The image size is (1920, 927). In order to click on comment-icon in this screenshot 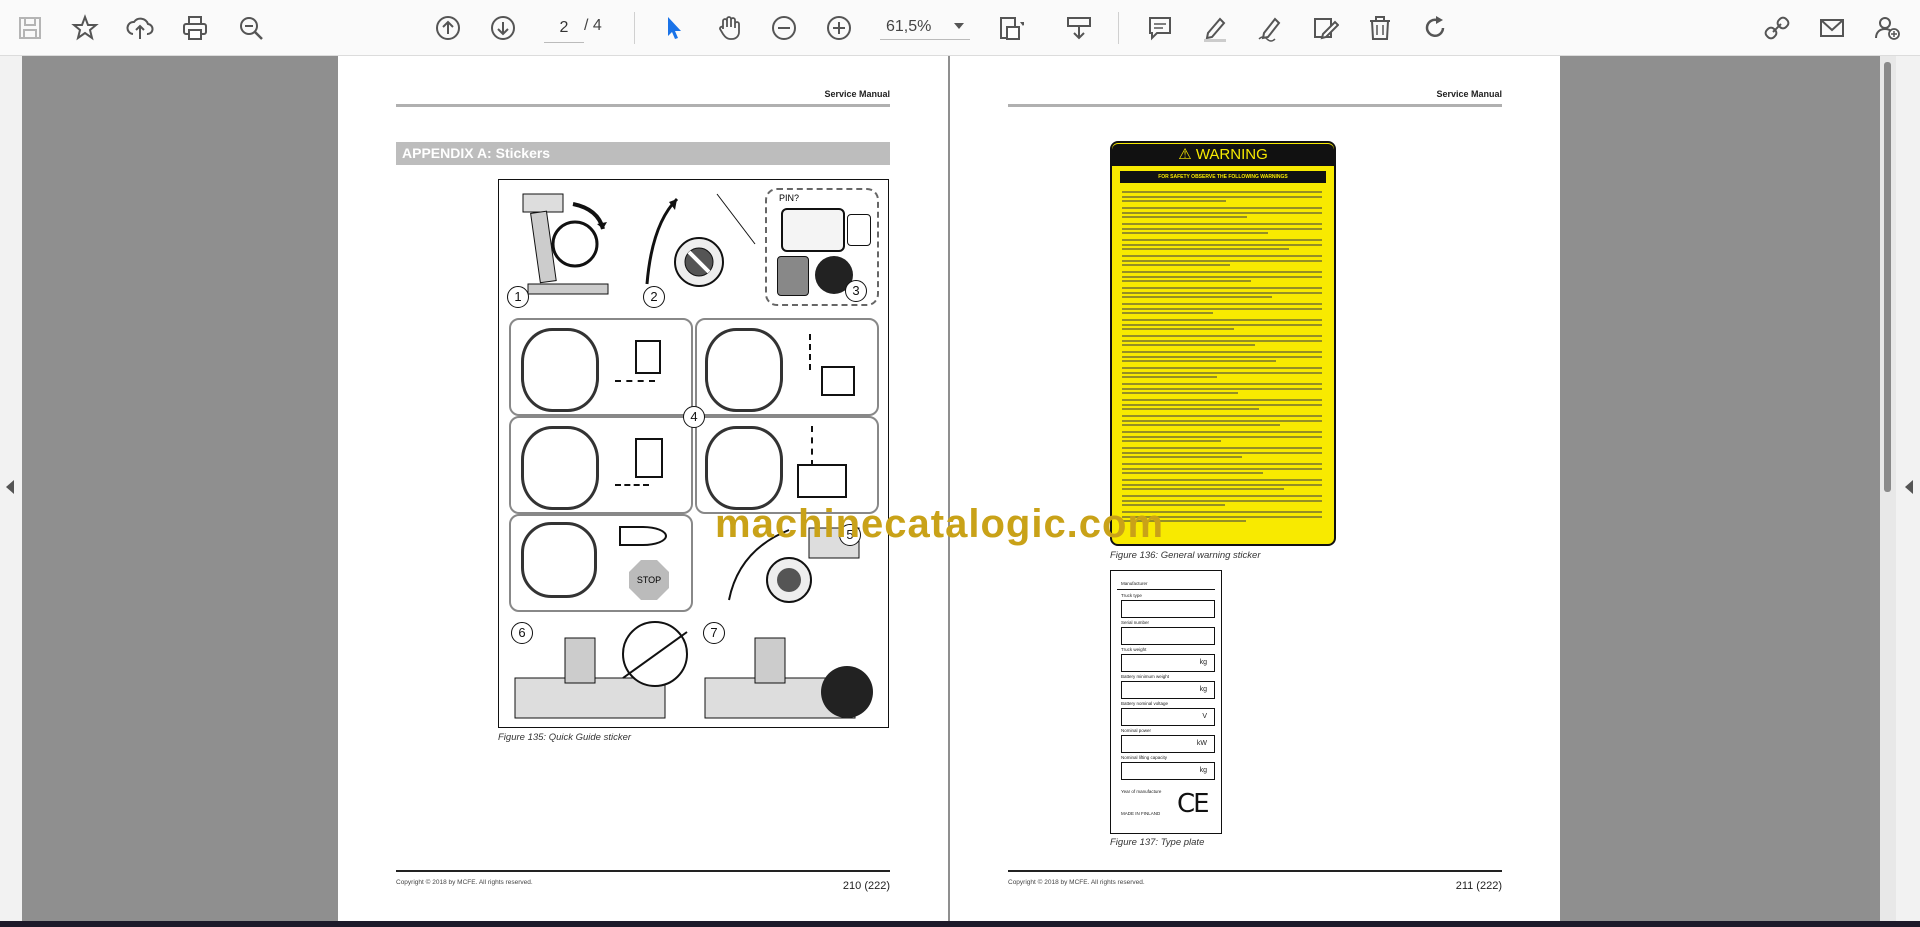, I will do `click(1160, 28)`.